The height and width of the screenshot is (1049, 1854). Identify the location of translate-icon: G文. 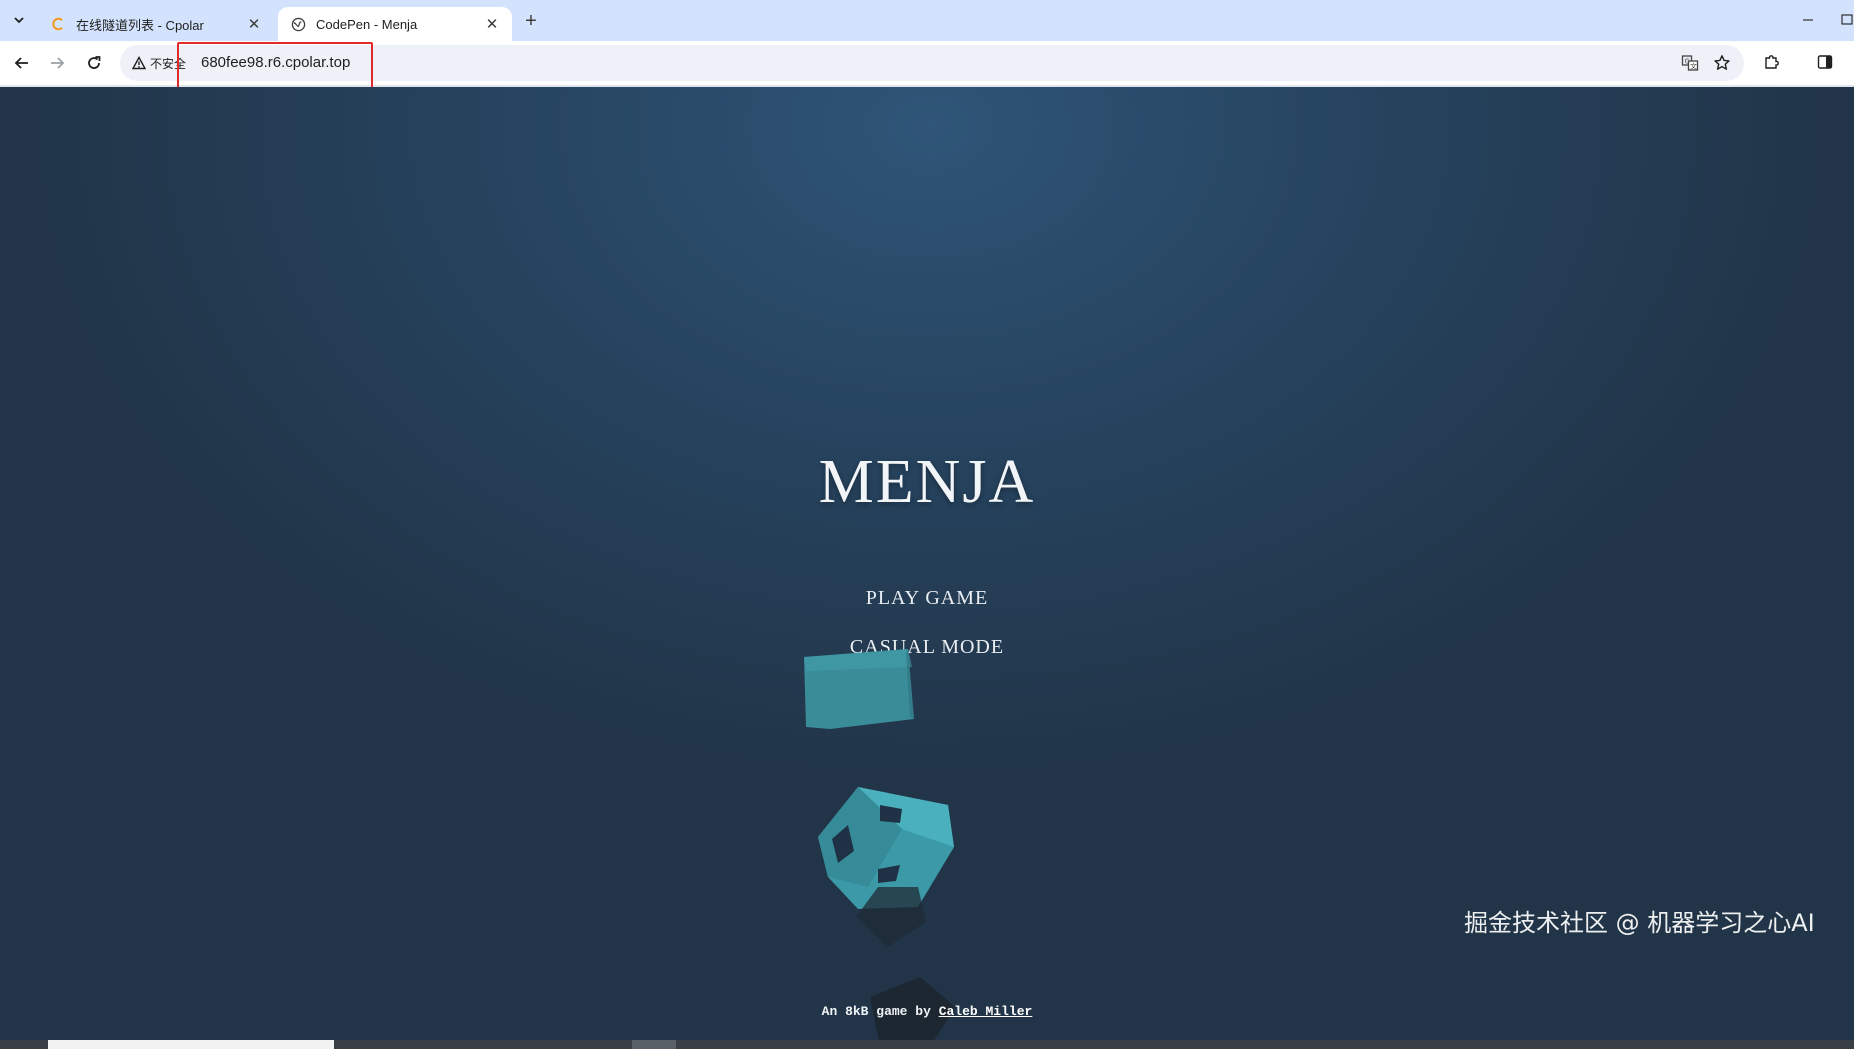
(1690, 63).